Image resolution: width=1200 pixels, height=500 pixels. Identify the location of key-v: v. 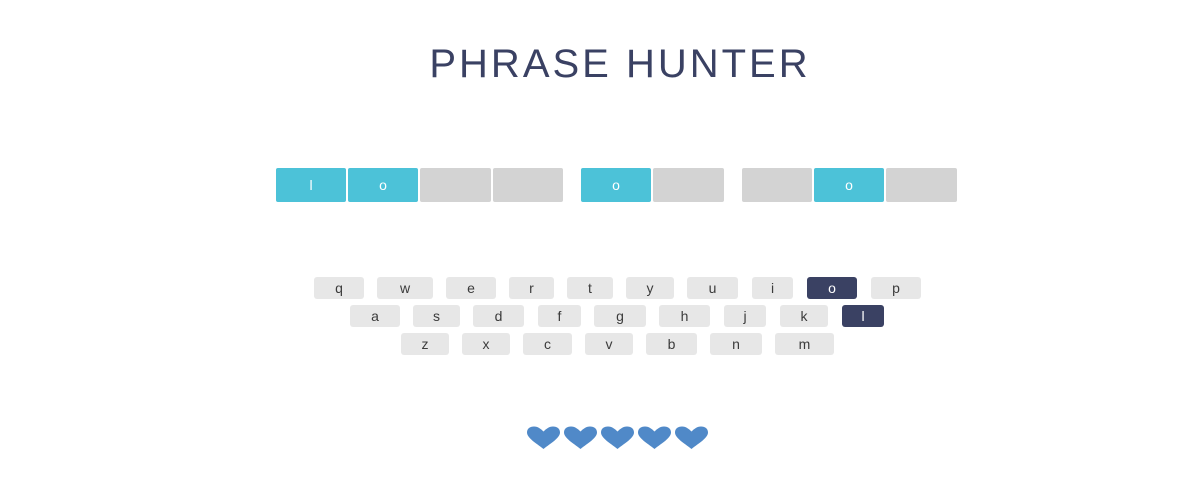
(609, 344).